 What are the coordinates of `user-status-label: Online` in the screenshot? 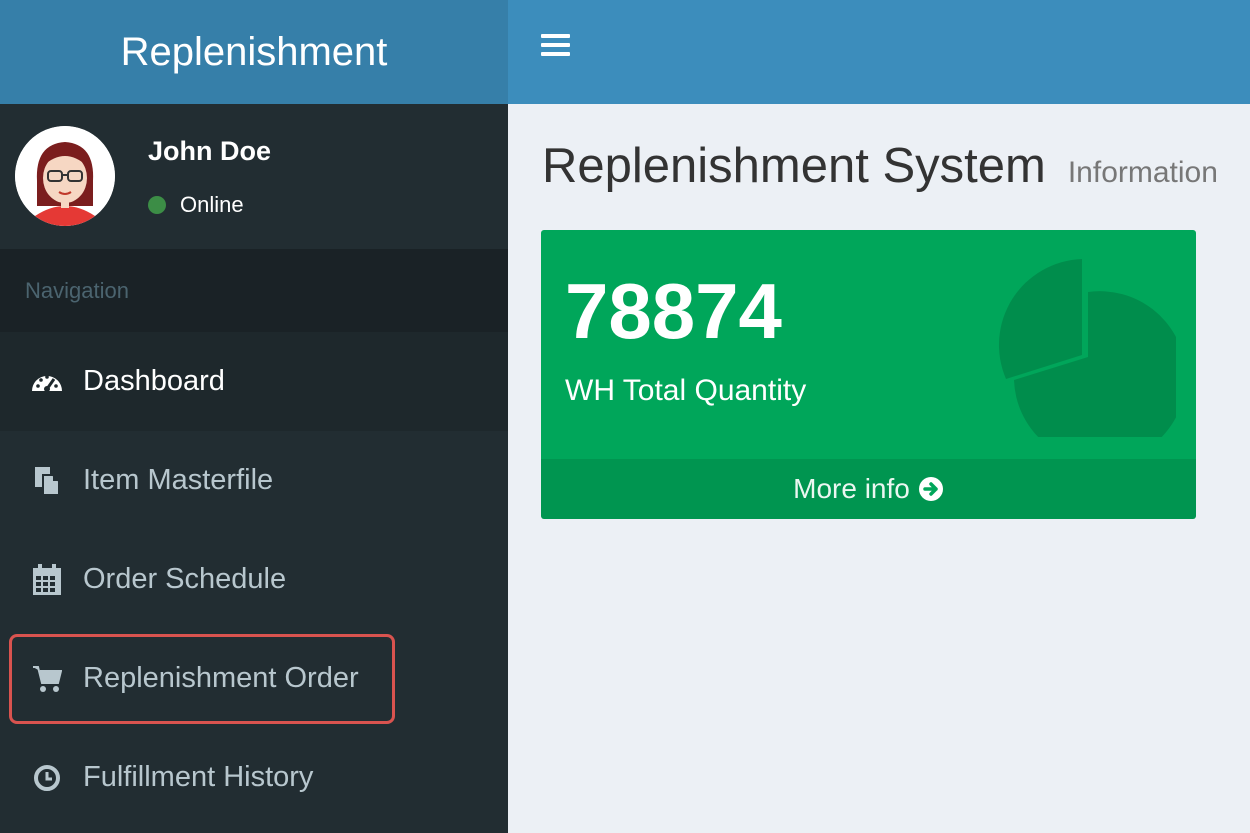 It's located at (212, 204).